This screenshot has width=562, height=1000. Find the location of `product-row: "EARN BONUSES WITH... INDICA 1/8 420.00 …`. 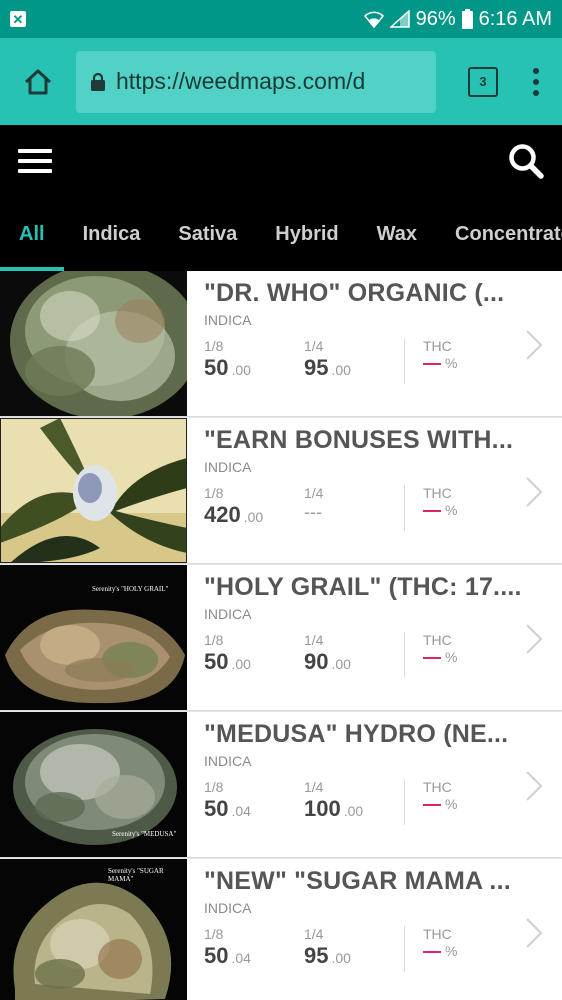

product-row: "EARN BONUSES WITH... INDICA 1/8 420.00 … is located at coordinates (281, 490).